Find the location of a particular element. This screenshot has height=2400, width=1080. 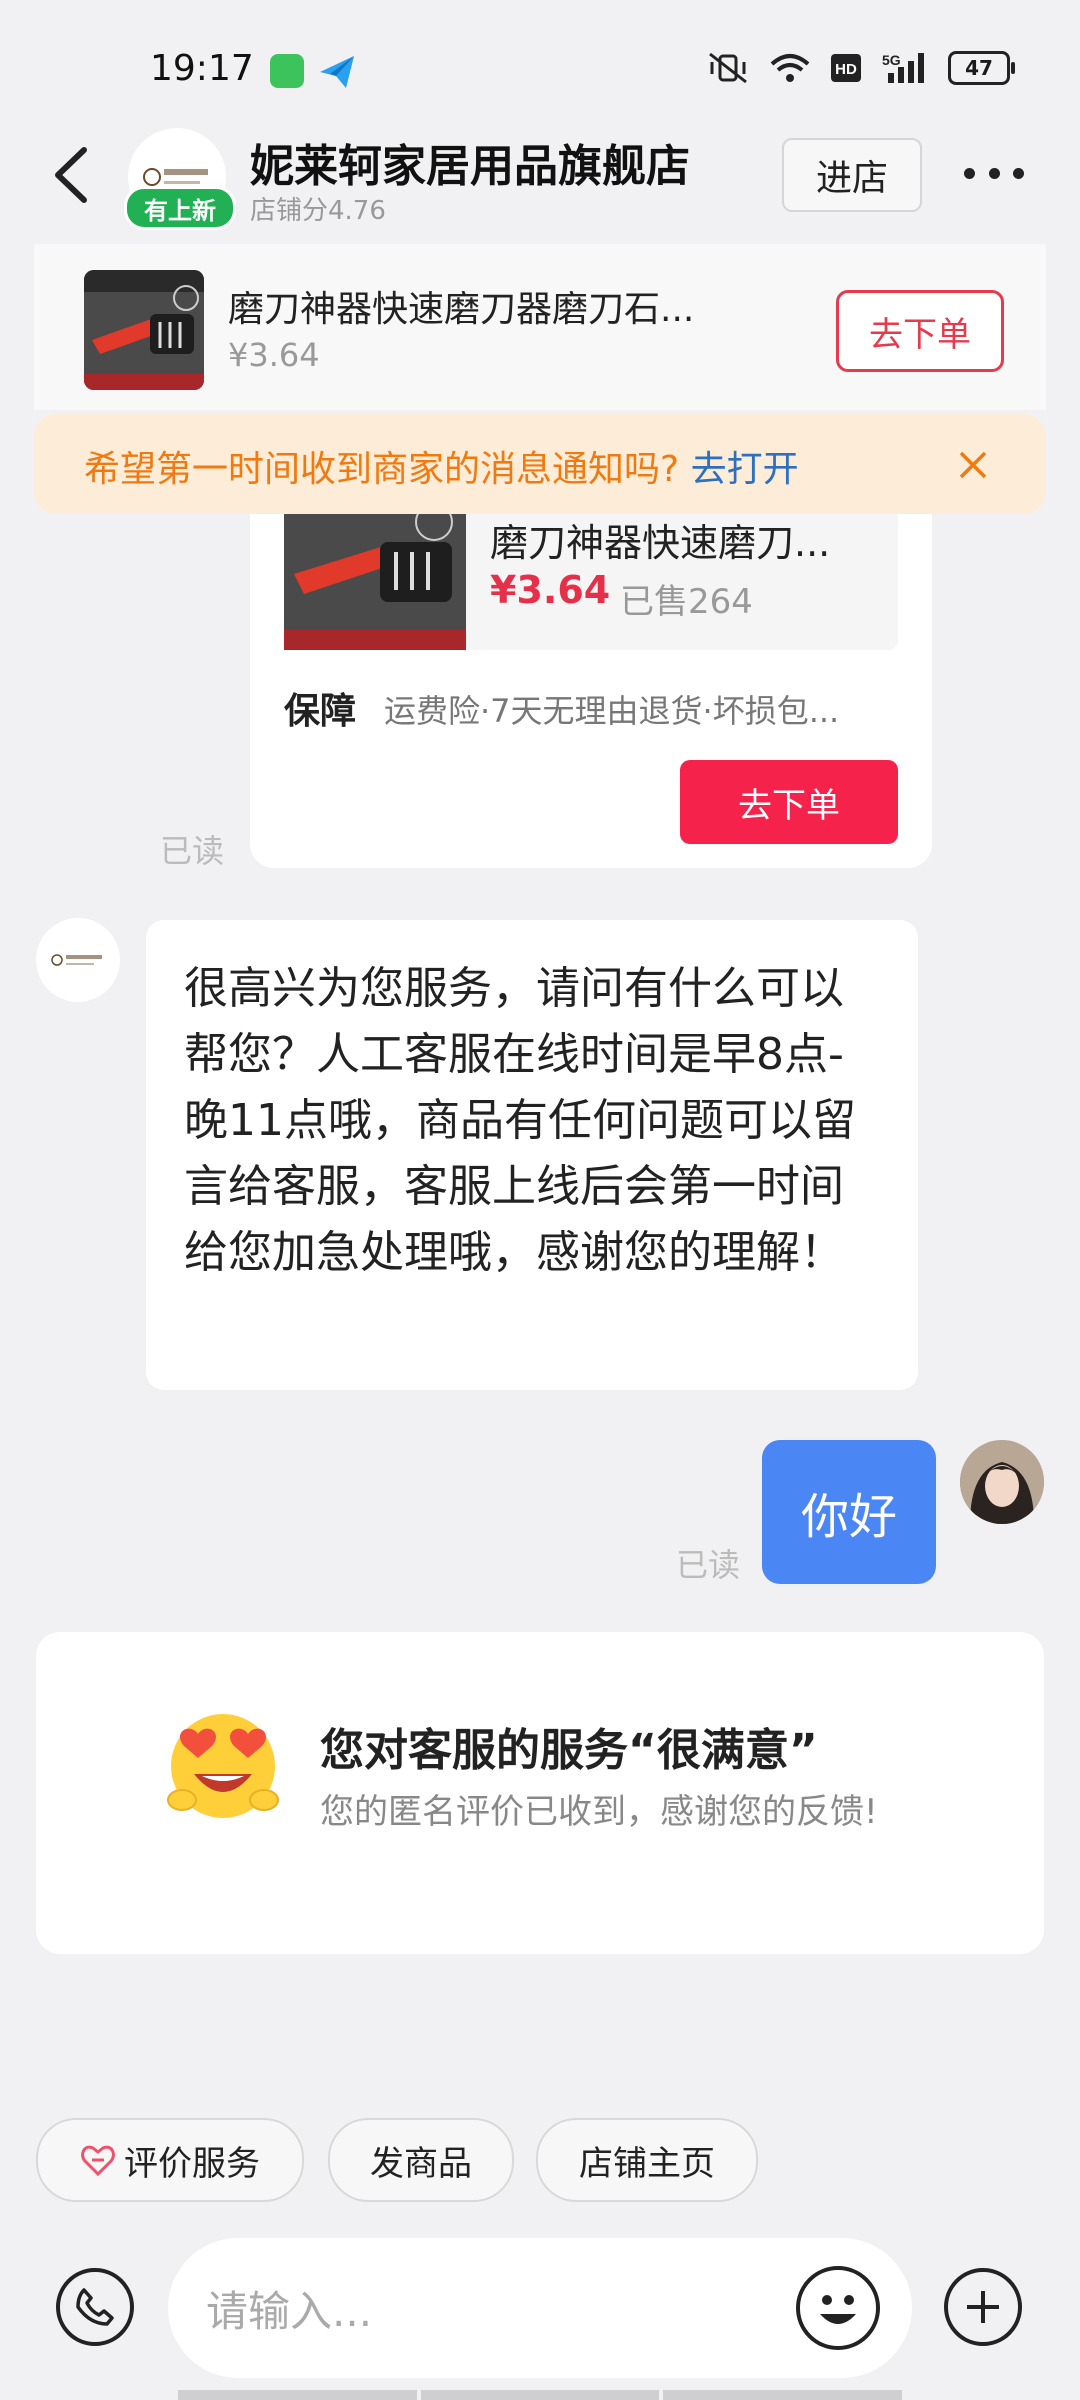

send-product-chip: 发商品 is located at coordinates (421, 2160).